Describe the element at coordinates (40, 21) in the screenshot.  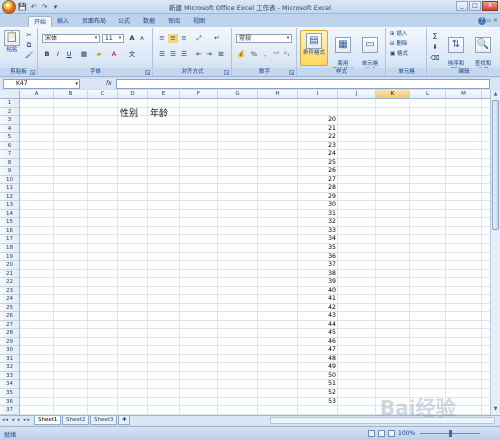
I see `tab-home: 开始` at that location.